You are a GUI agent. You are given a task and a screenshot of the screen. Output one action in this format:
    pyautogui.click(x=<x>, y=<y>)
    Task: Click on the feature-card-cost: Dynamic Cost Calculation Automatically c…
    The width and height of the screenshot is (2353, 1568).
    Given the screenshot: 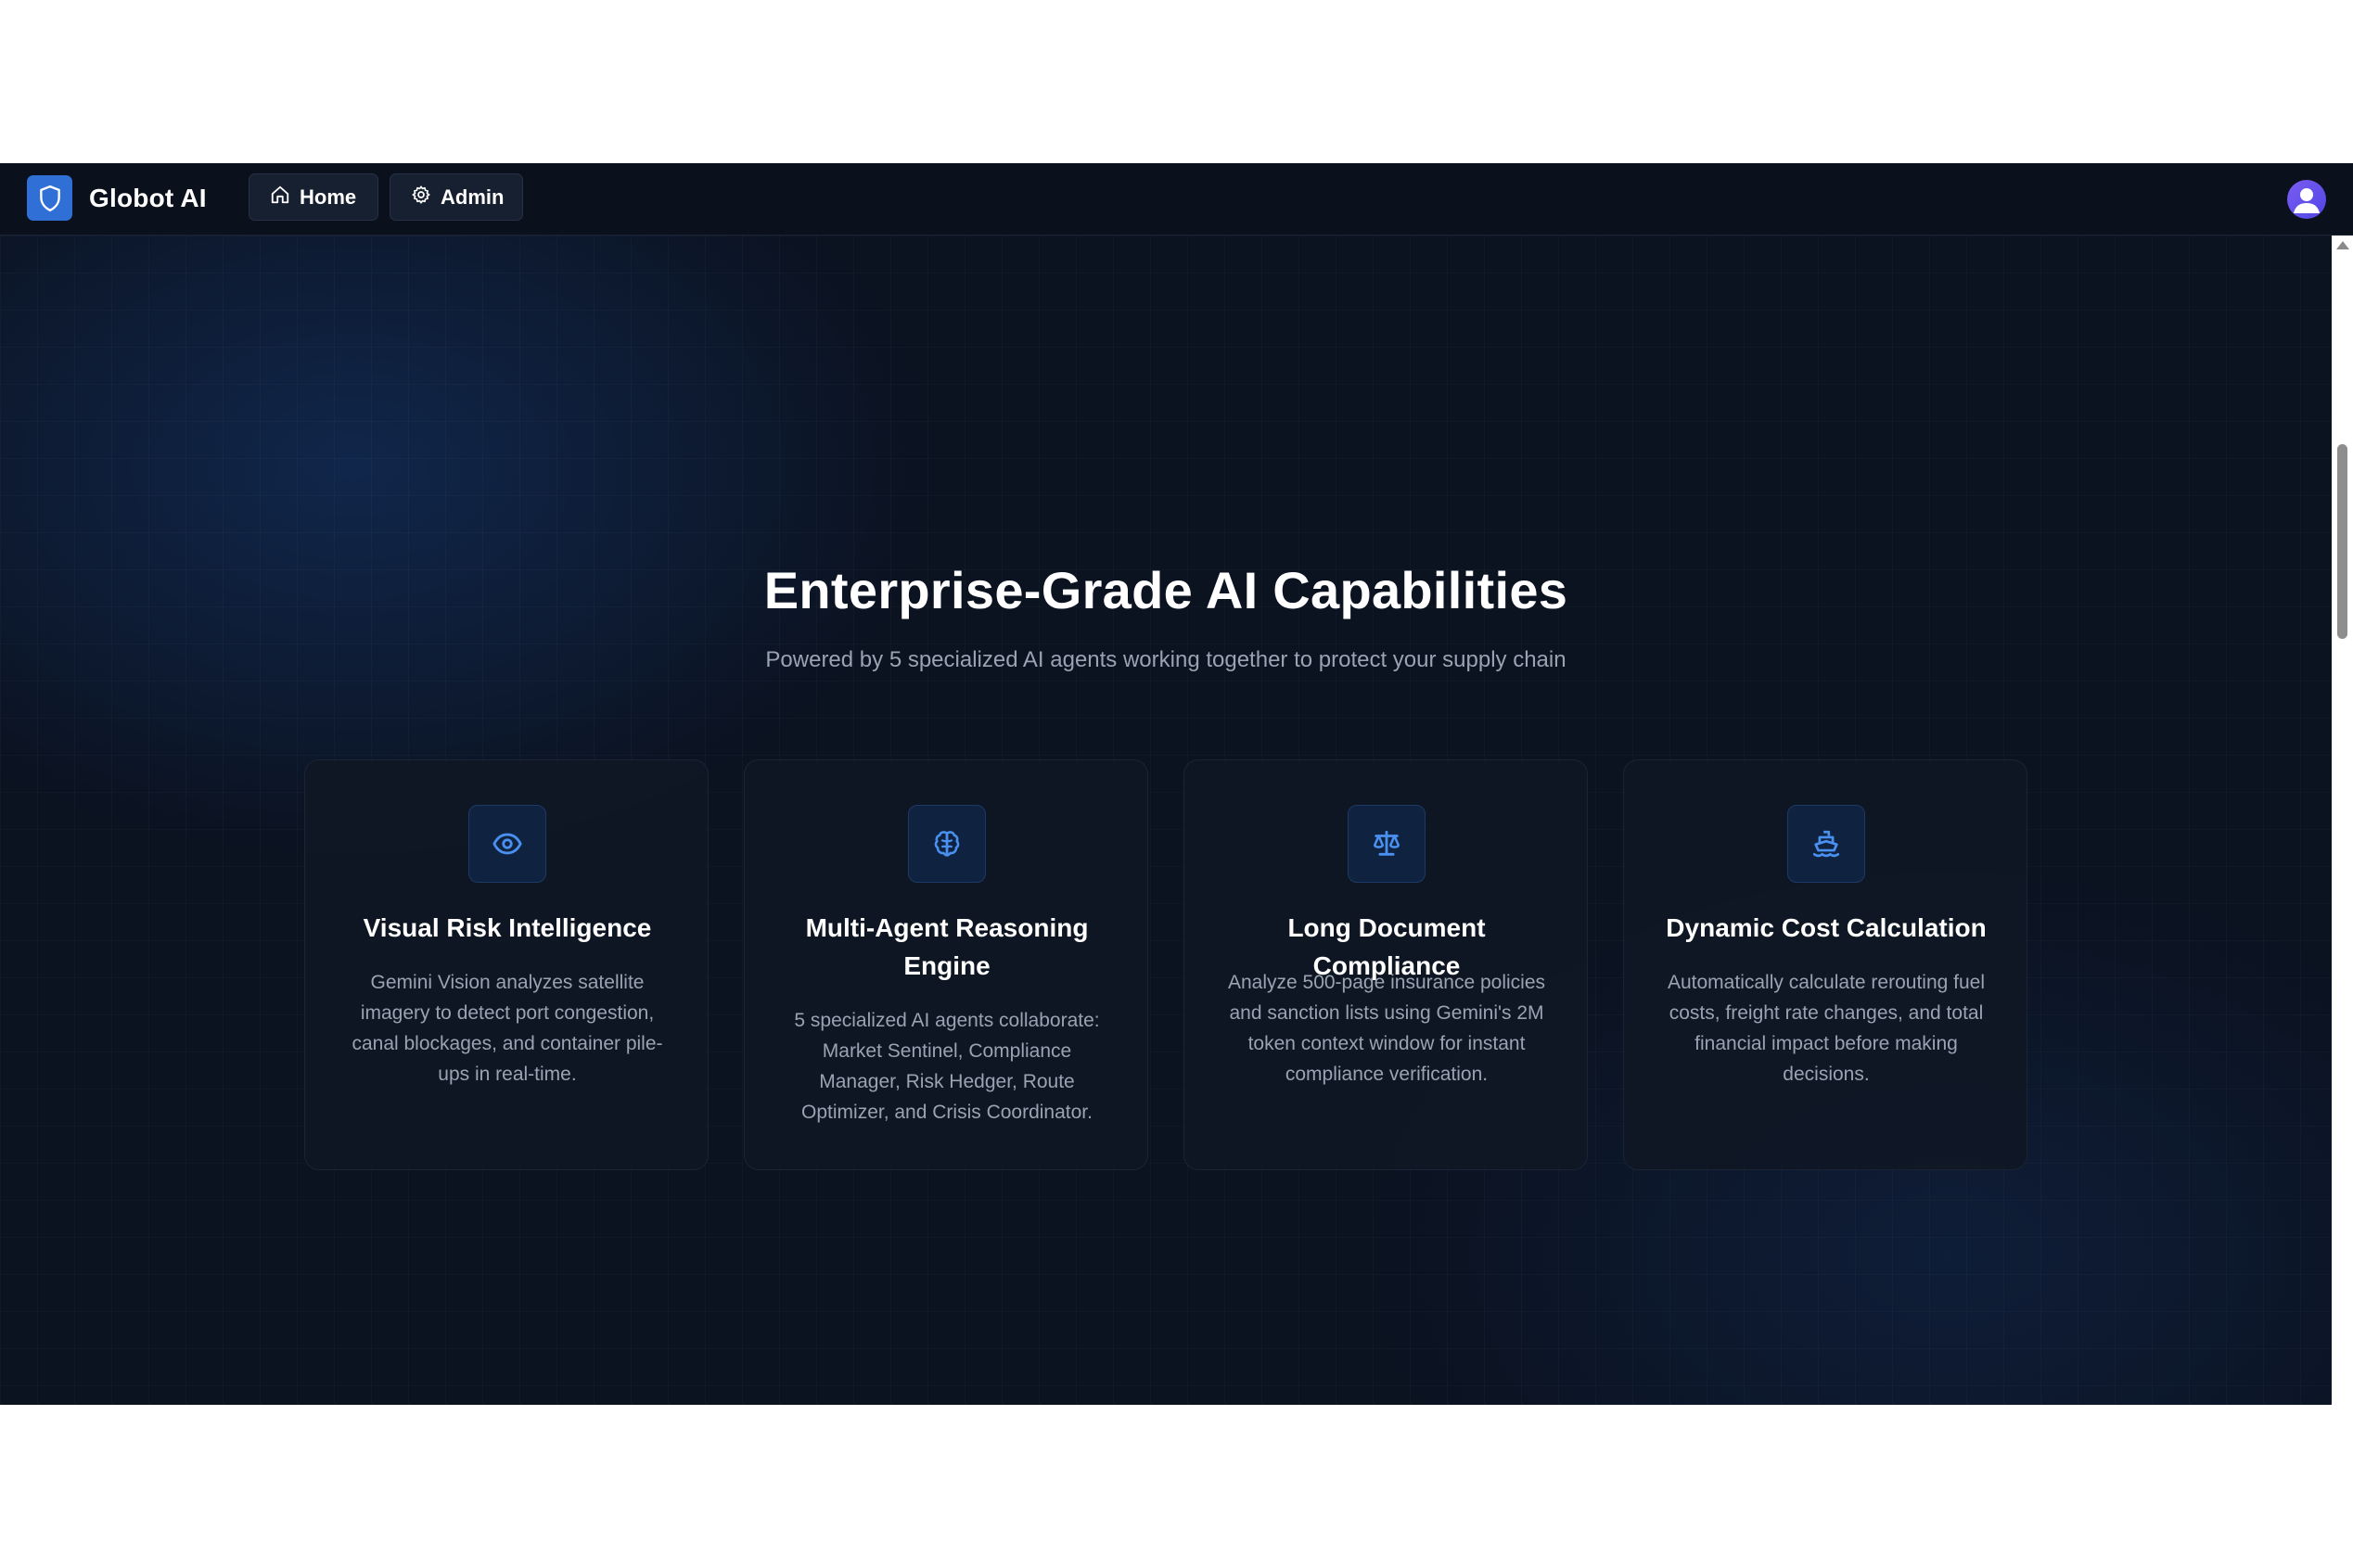 What is the action you would take?
    pyautogui.click(x=1825, y=964)
    